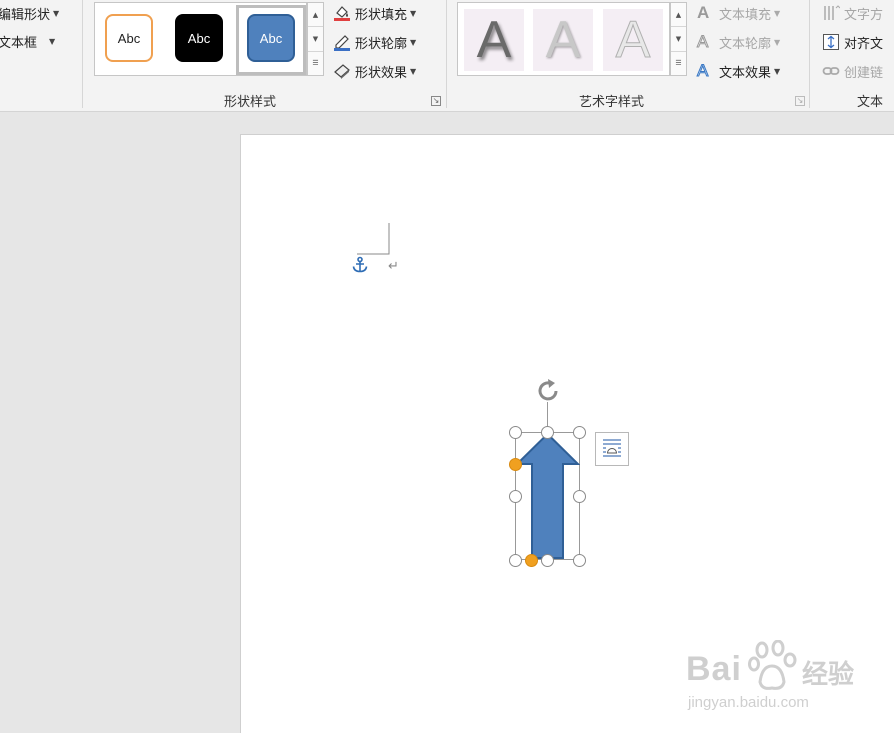  Describe the element at coordinates (831, 13) in the screenshot. I see `text-direction-icon` at that location.